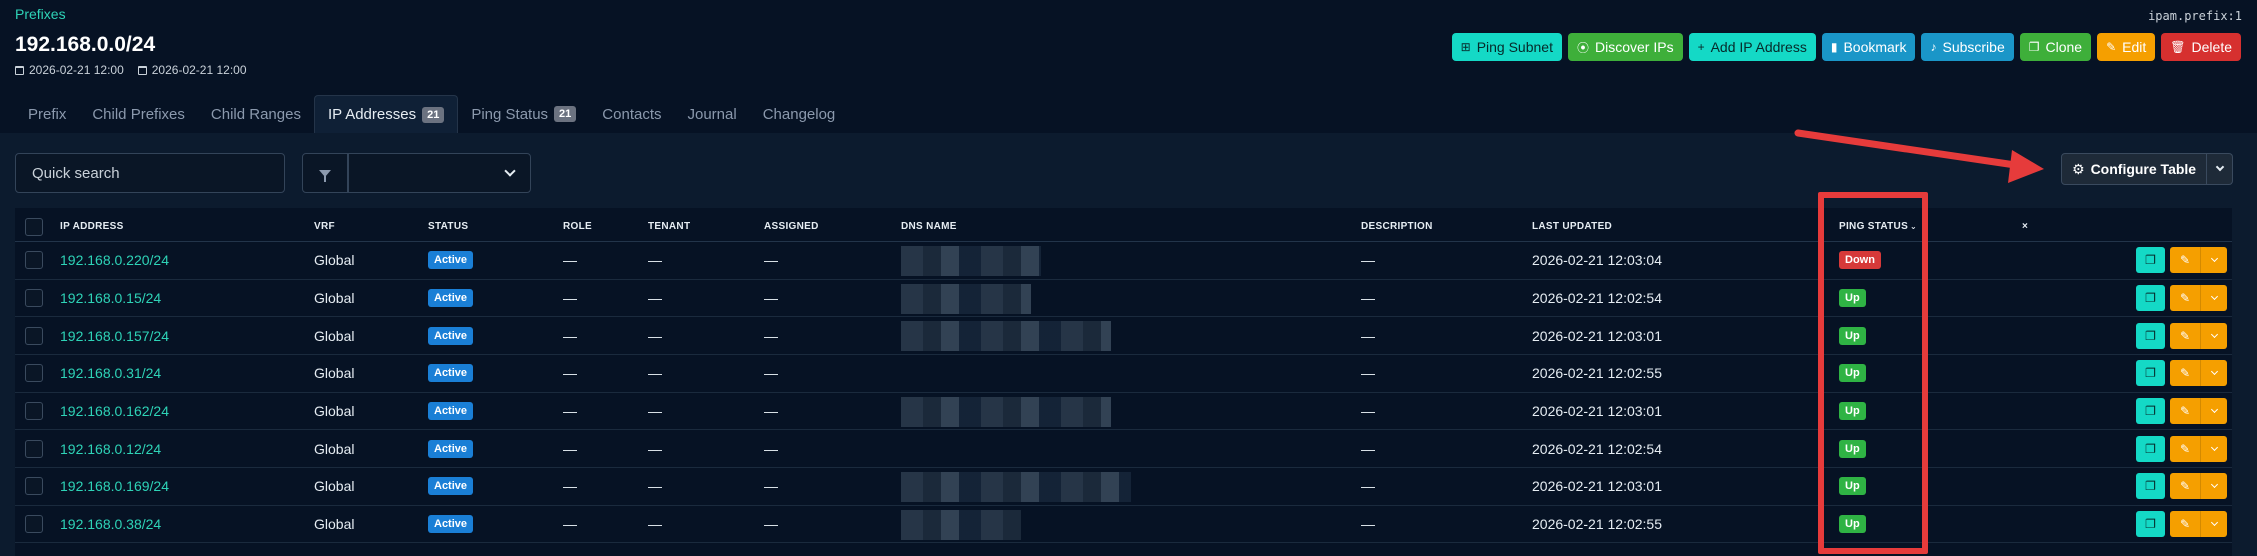 The width and height of the screenshot is (2257, 556). What do you see at coordinates (669, 224) in the screenshot?
I see `col-tenant: TENANT` at bounding box center [669, 224].